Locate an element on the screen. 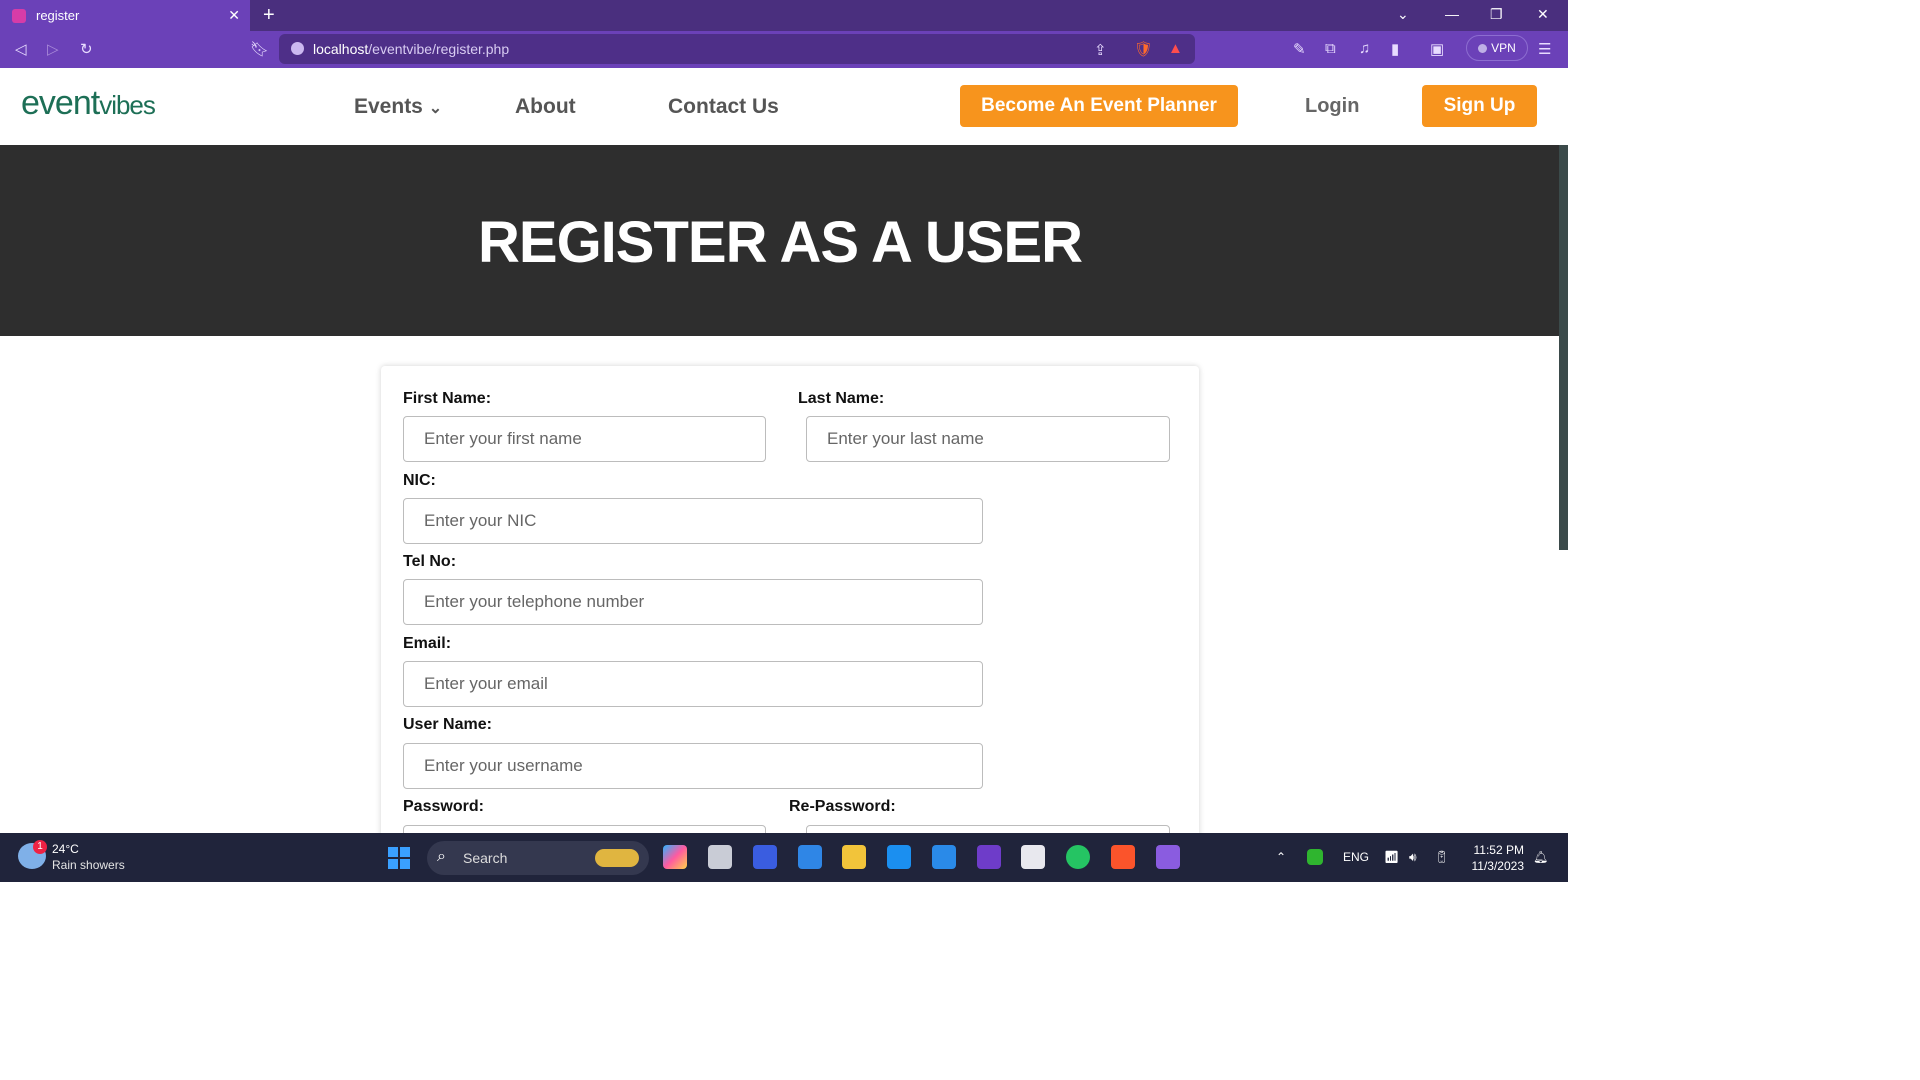 The height and width of the screenshot is (1080, 1920). vpn-status-icon is located at coordinates (1483, 48).